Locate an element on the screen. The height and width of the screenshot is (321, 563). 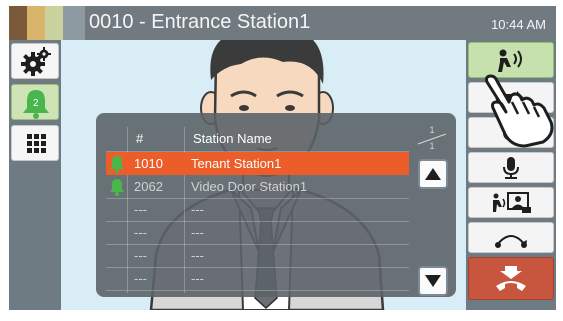
call-individual-icon is located at coordinates (510, 60).